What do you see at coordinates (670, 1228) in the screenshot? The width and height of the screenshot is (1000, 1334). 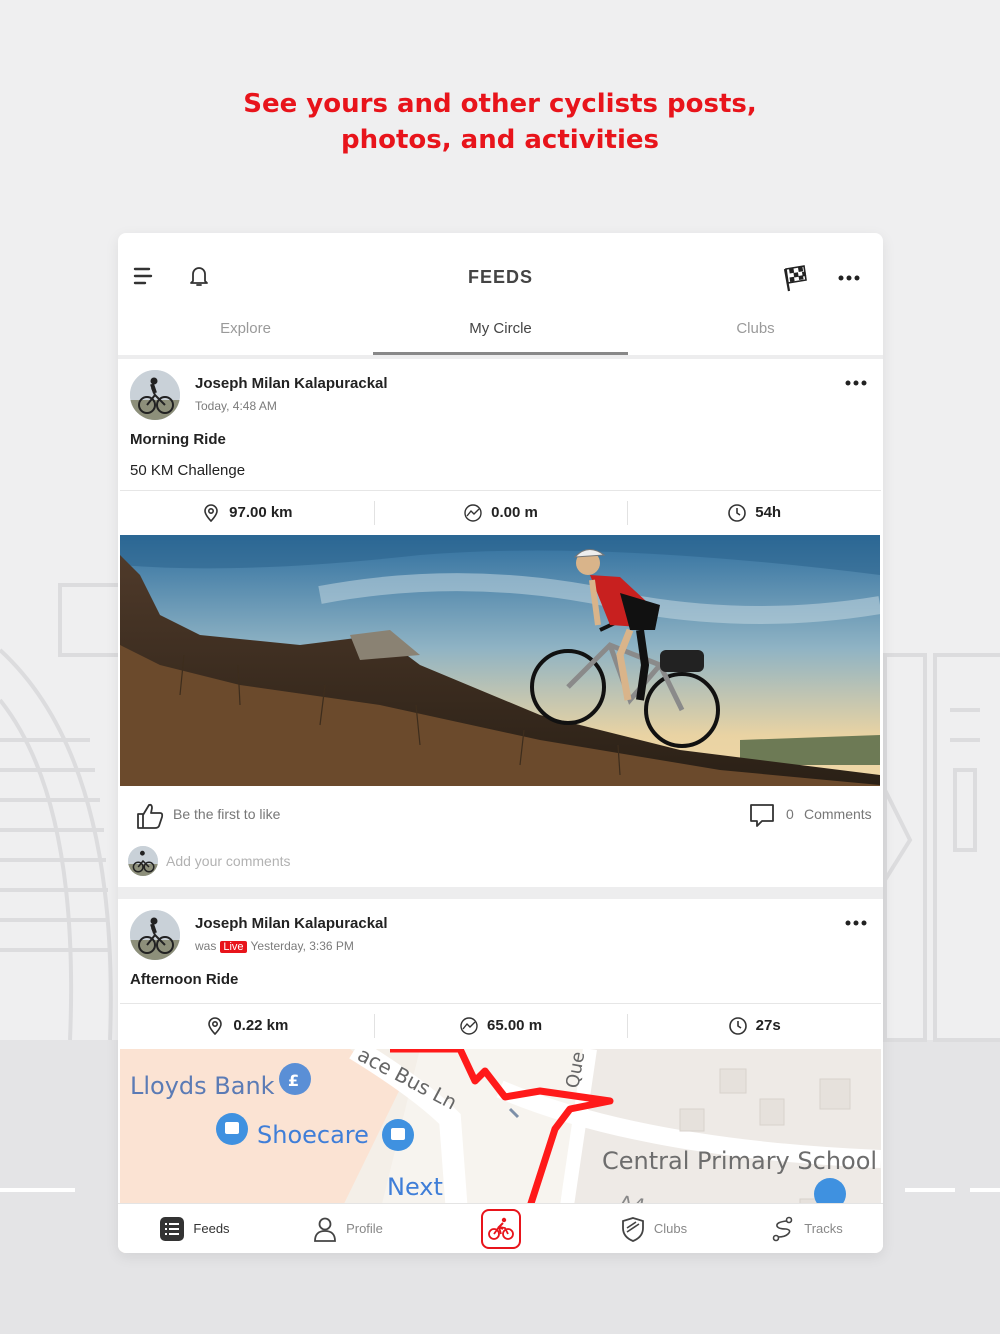 I see `nav-clubs-label: Clubs` at bounding box center [670, 1228].